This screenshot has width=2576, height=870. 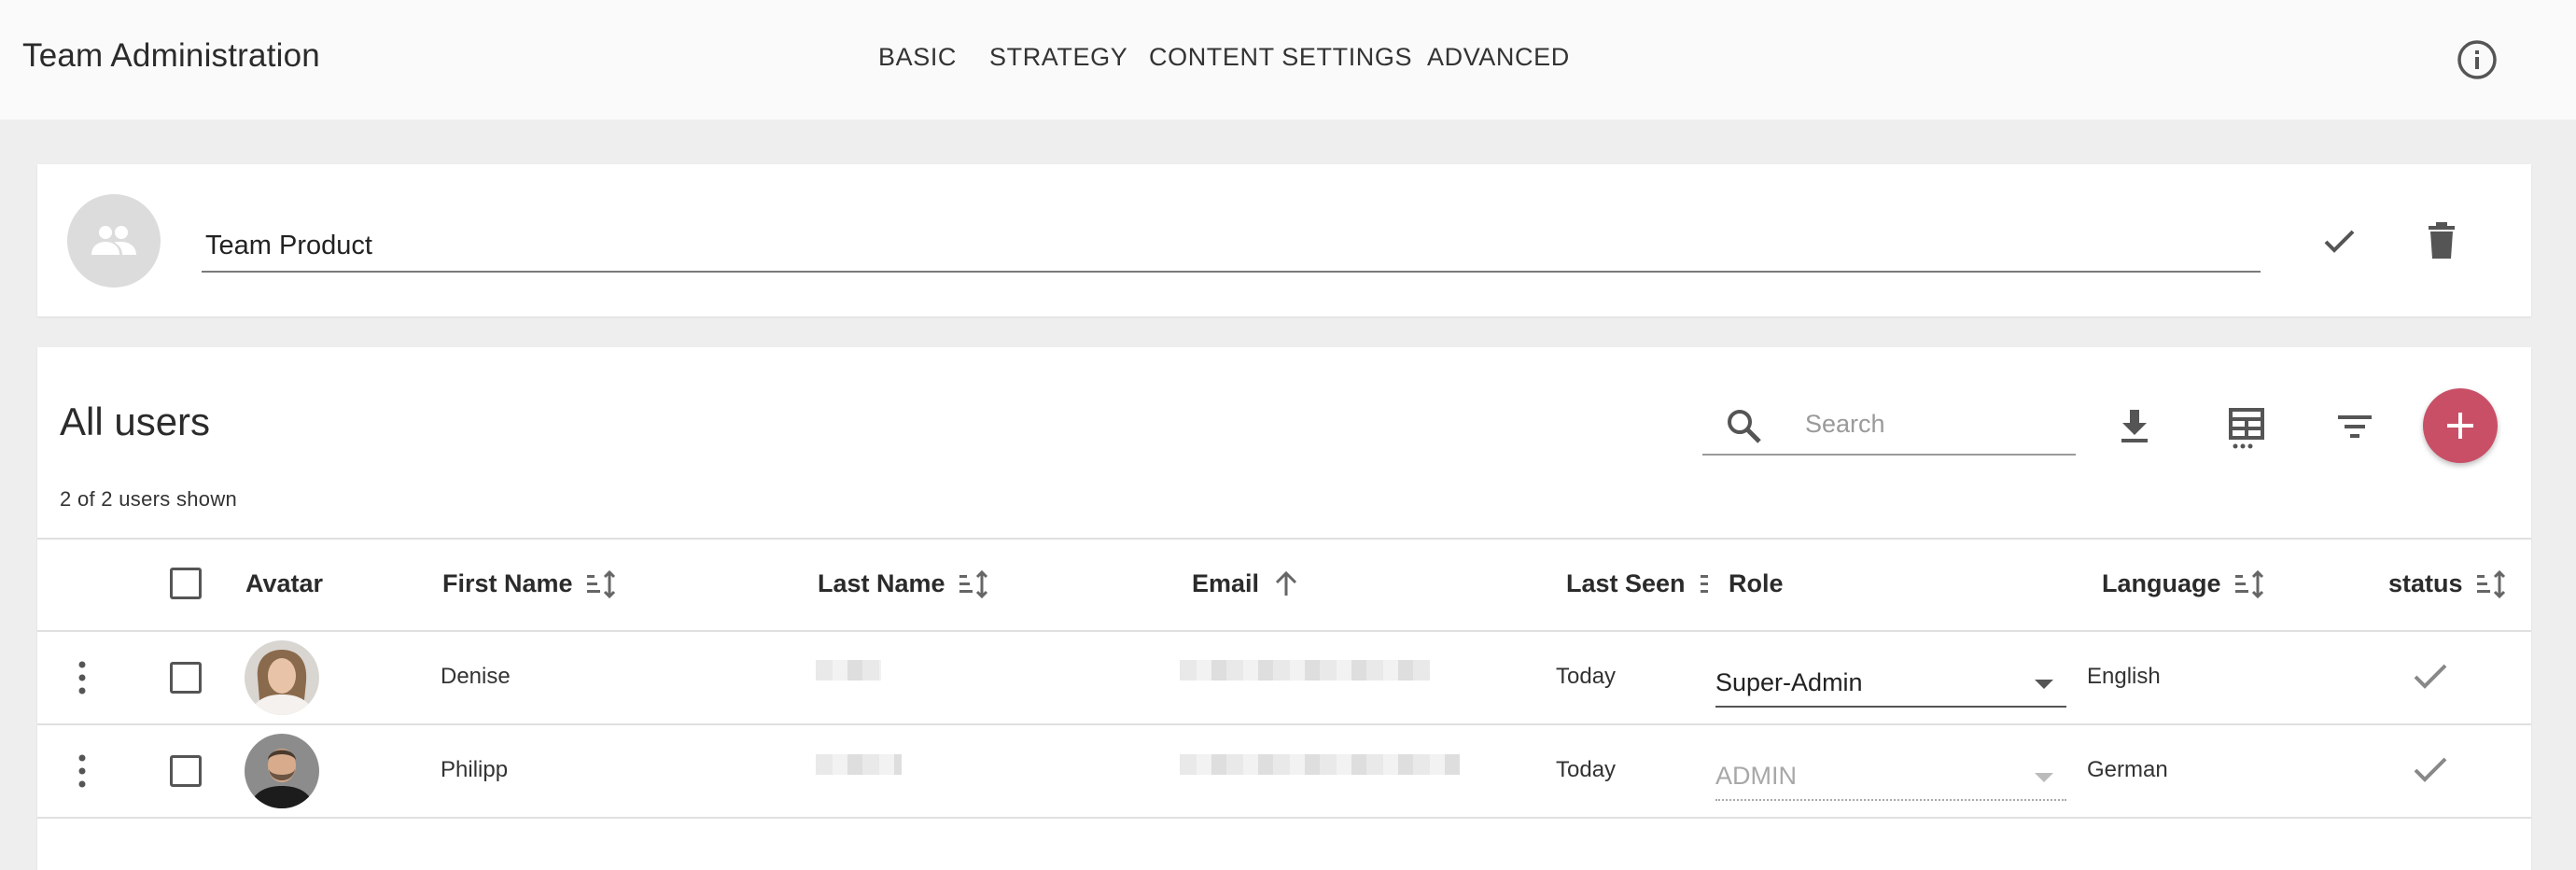 I want to click on column-header-status: status, so click(x=2448, y=583).